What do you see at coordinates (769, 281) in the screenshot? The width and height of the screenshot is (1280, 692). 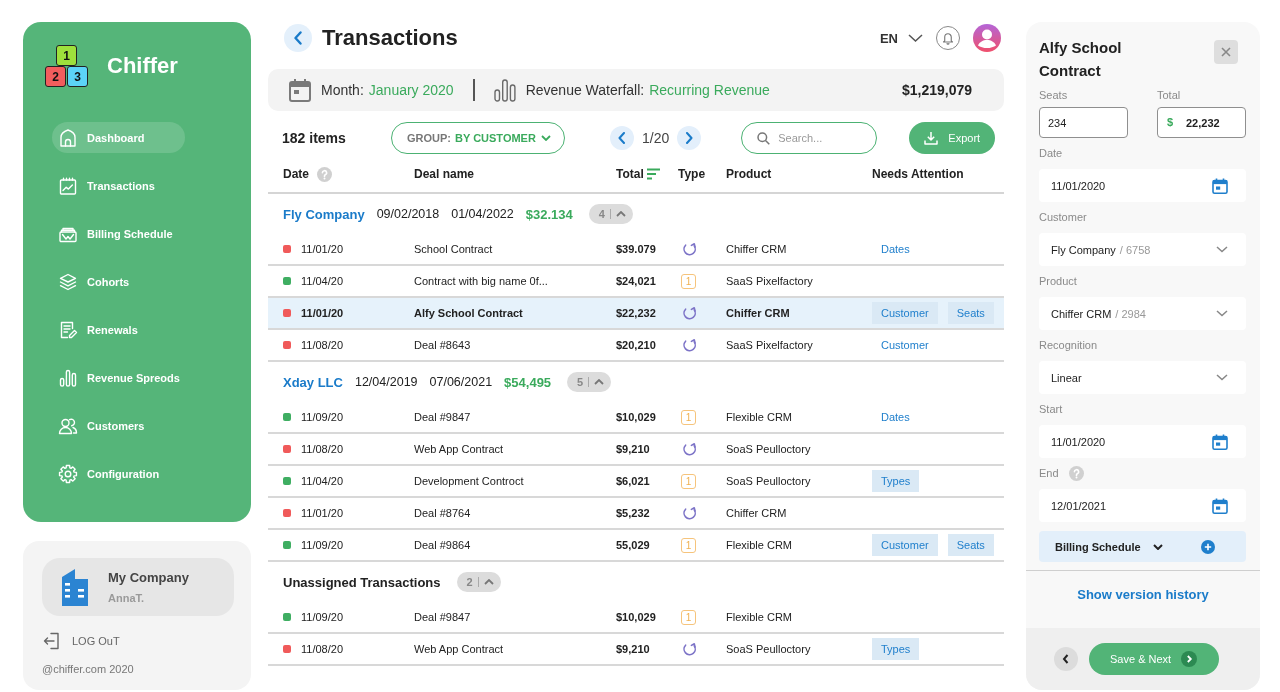 I see `table-cell: SaaS Pixelfactory` at bounding box center [769, 281].